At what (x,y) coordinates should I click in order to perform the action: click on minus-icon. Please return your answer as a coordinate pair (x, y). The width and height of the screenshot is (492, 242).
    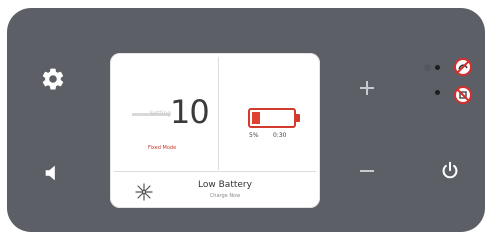
    Looking at the image, I should click on (367, 171).